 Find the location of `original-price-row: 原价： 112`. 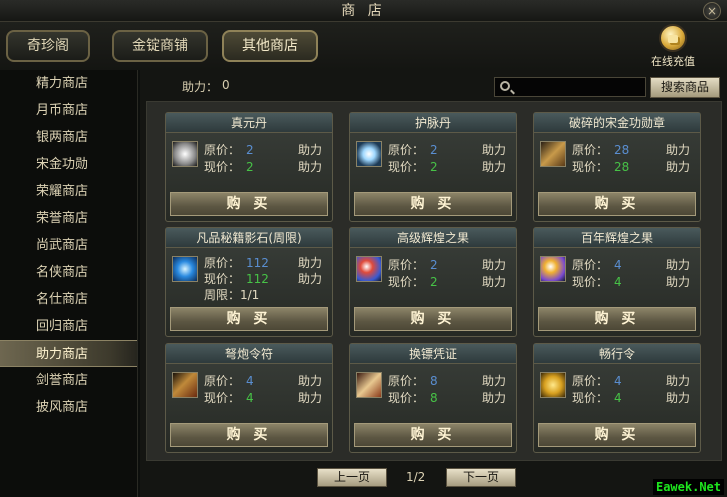

original-price-row: 原价： 112 is located at coordinates (236, 262).